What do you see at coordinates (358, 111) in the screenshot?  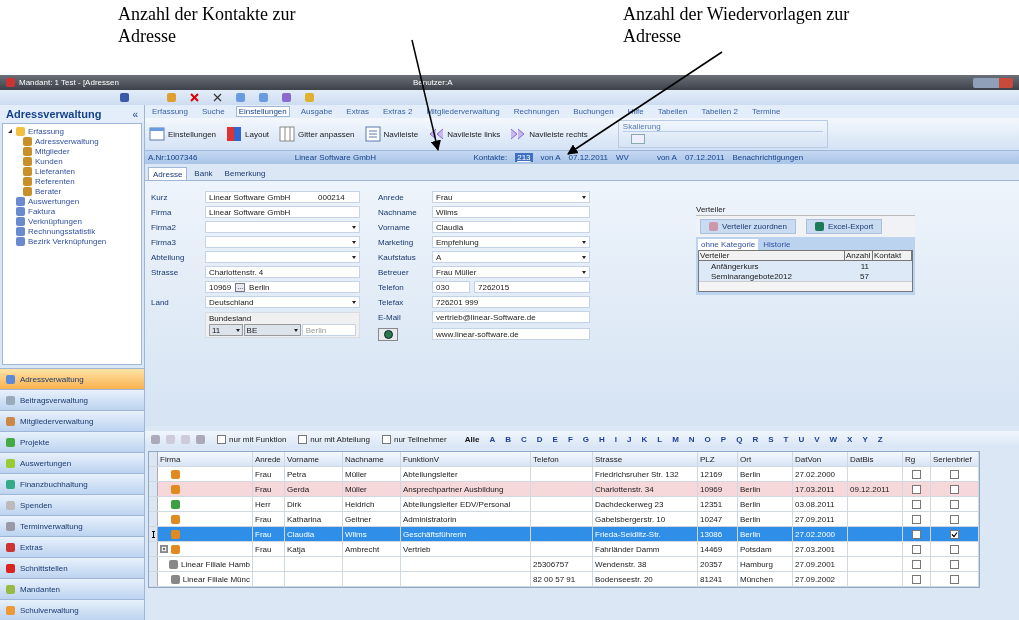 I see `menu-tab: Extras` at bounding box center [358, 111].